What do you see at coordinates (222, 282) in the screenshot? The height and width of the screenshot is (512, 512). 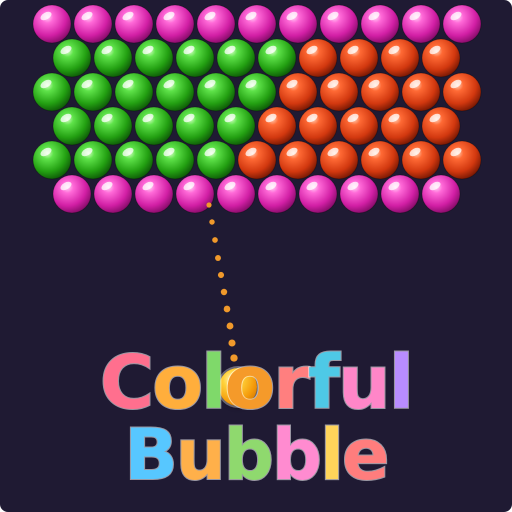 I see `aim-line` at bounding box center [222, 282].